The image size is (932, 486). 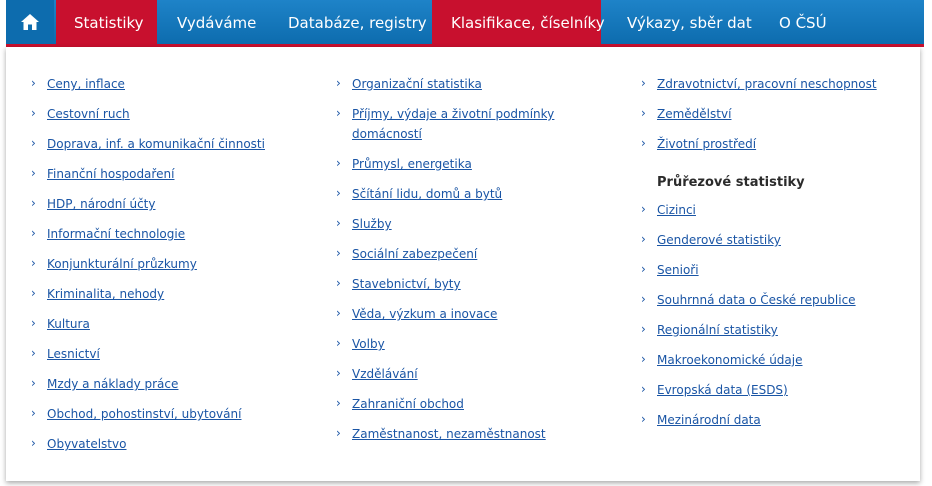 I want to click on menu-link-cizinci: › Cizinci, so click(x=668, y=210).